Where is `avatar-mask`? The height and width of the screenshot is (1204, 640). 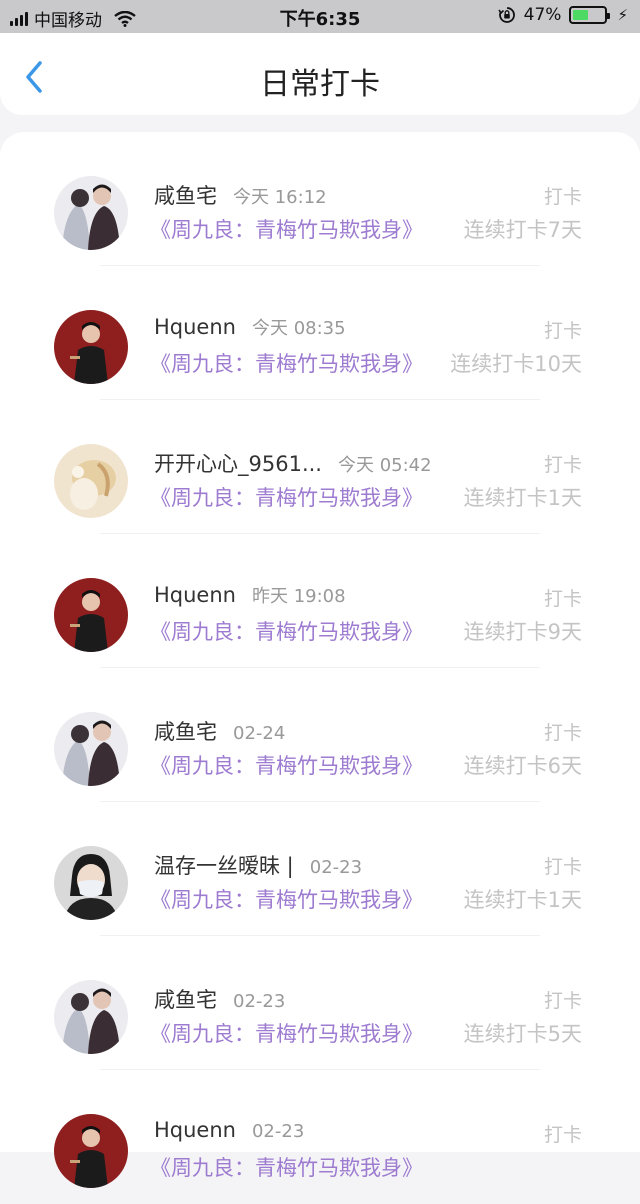 avatar-mask is located at coordinates (91, 883).